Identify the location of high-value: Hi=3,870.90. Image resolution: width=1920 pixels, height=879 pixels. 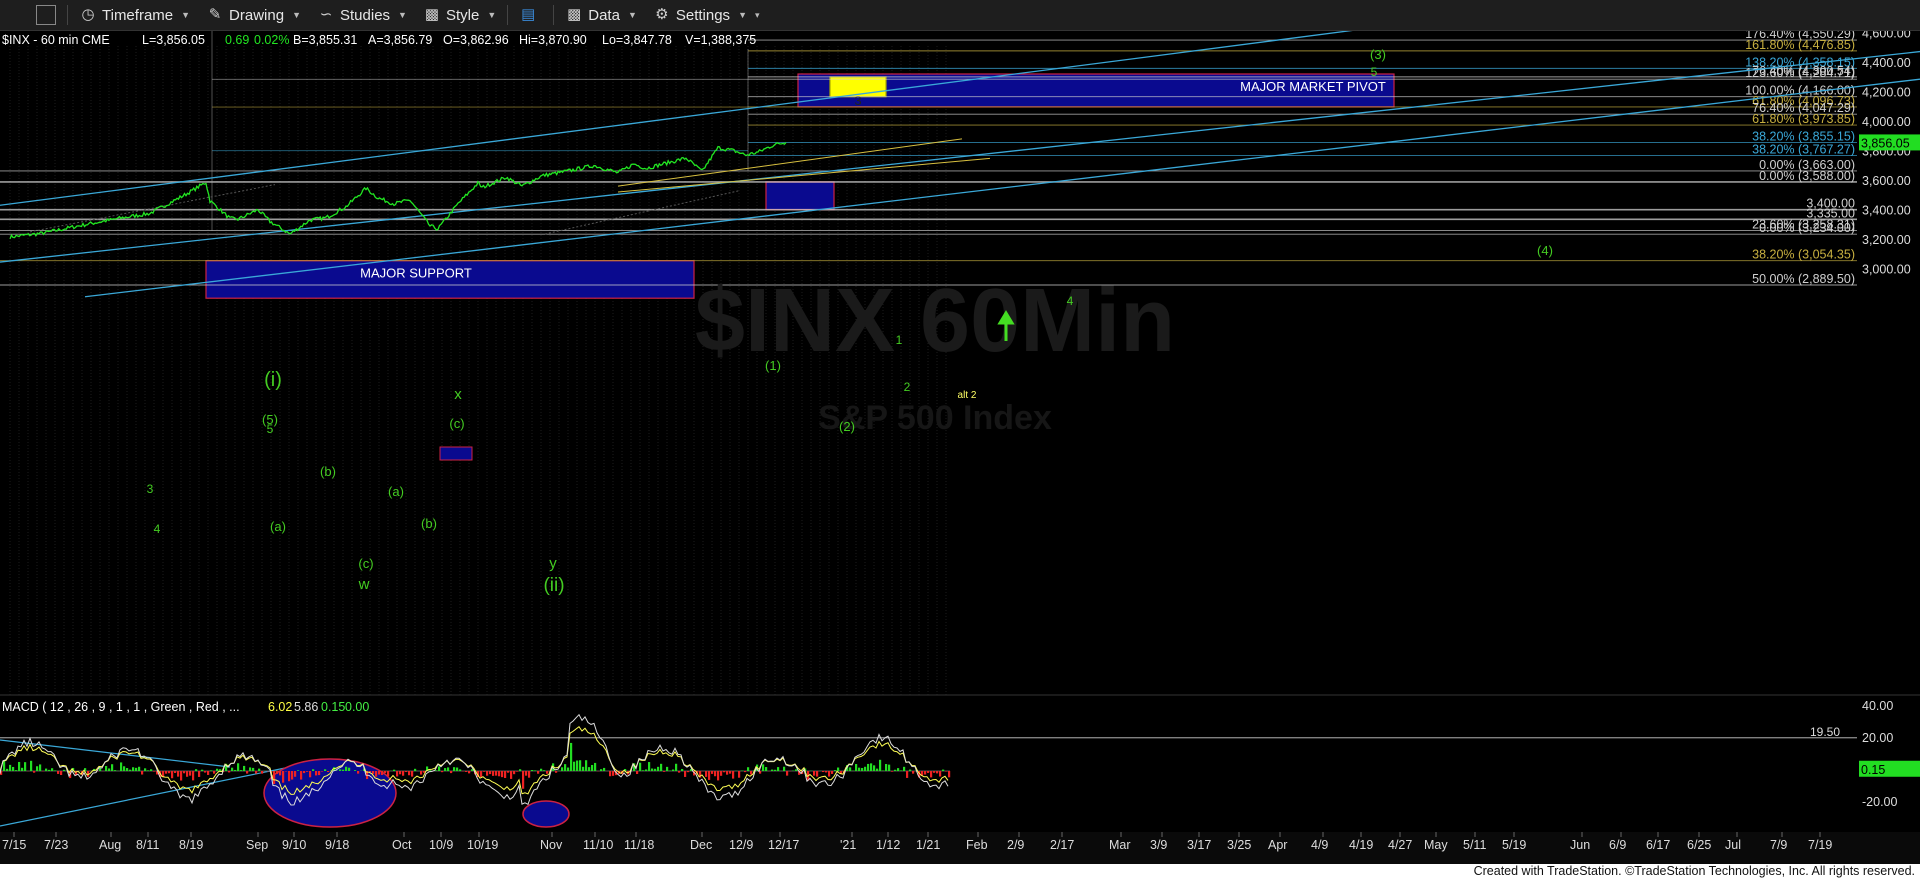
(553, 40).